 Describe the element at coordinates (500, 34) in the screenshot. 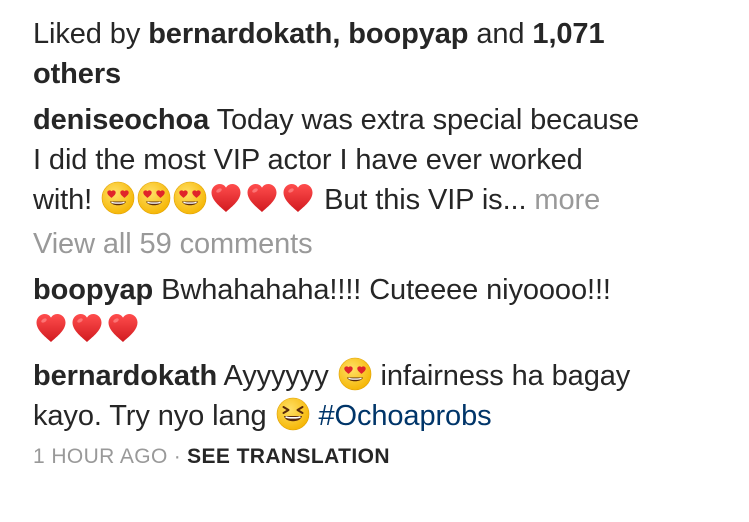

I see `likes-and: and` at that location.